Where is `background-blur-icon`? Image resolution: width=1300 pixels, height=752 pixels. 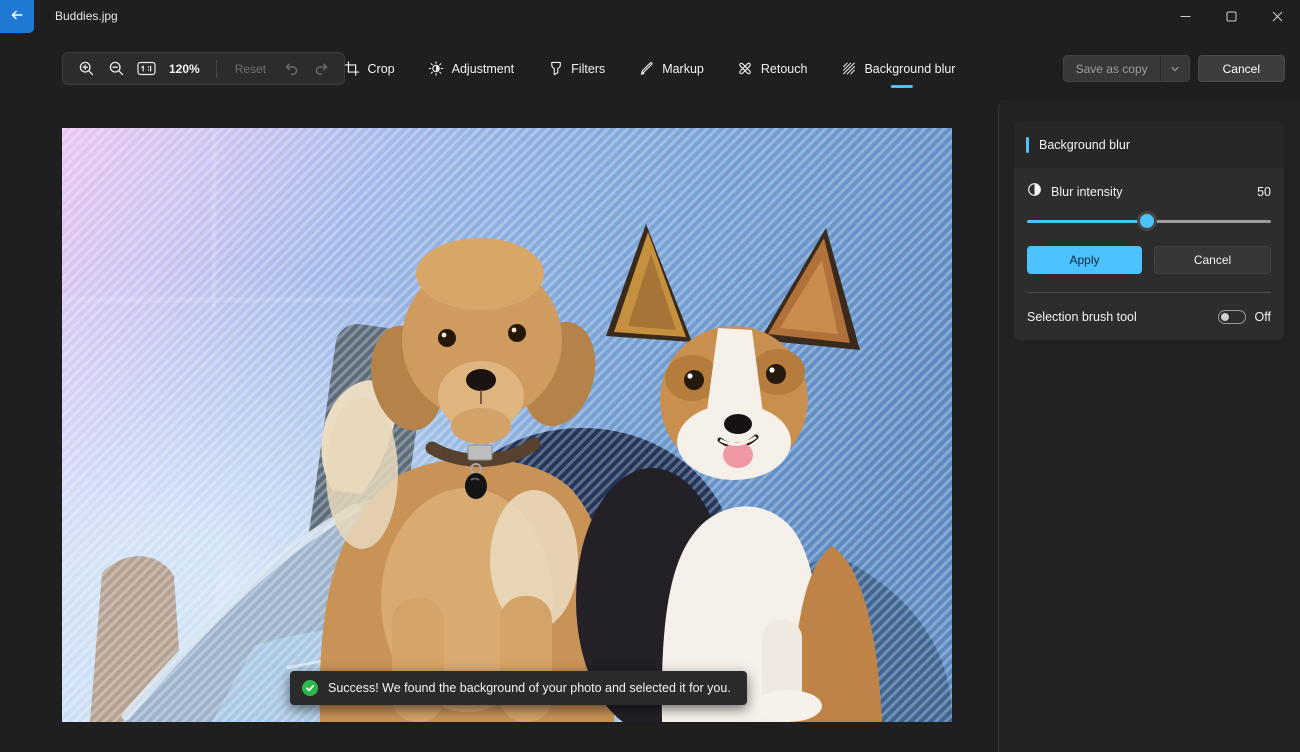 background-blur-icon is located at coordinates (848, 68).